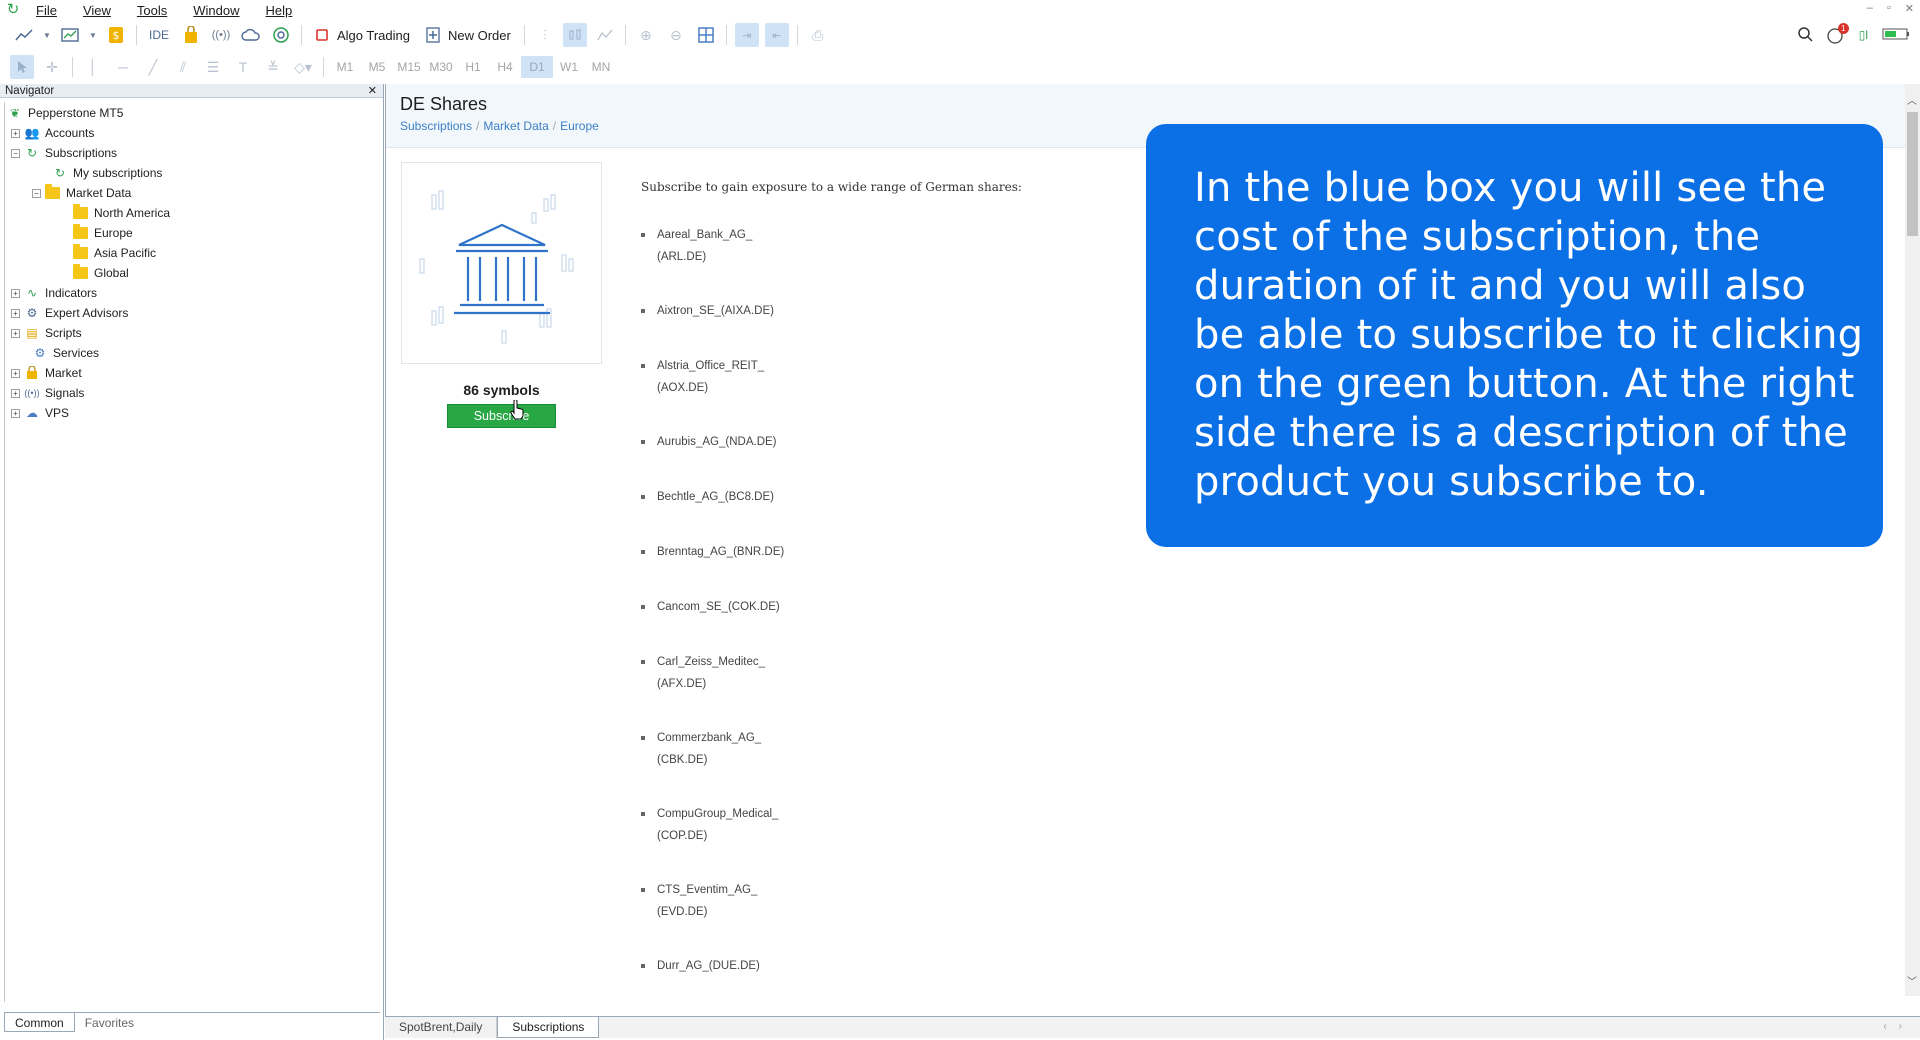 This screenshot has height=1040, width=1920. What do you see at coordinates (1909, 8) in the screenshot?
I see `close-window-icon: ✕` at bounding box center [1909, 8].